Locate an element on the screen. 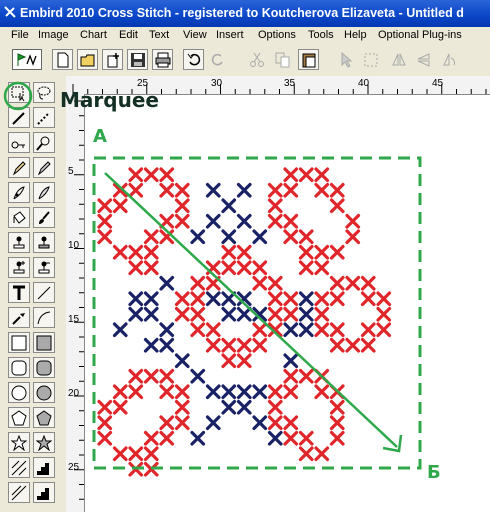 Image resolution: width=490 pixels, height=512 pixels. ruler-label-row-20: 20 is located at coordinates (74, 393).